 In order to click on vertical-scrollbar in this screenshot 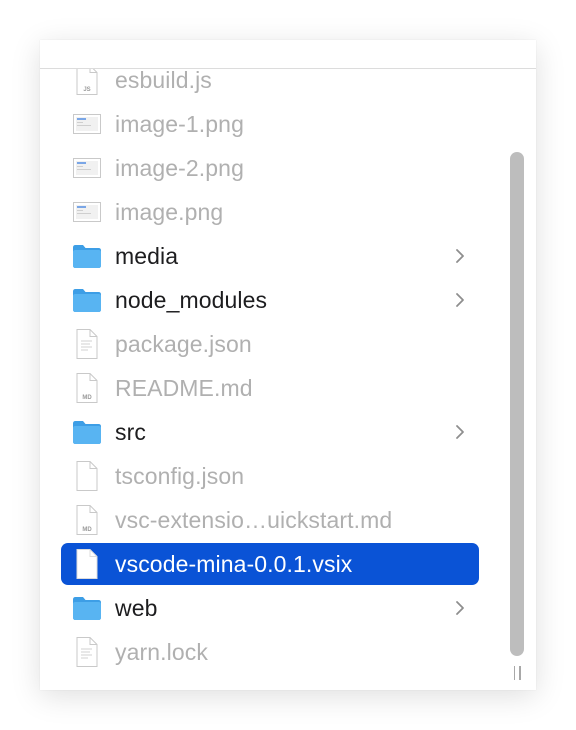, I will do `click(517, 421)`.